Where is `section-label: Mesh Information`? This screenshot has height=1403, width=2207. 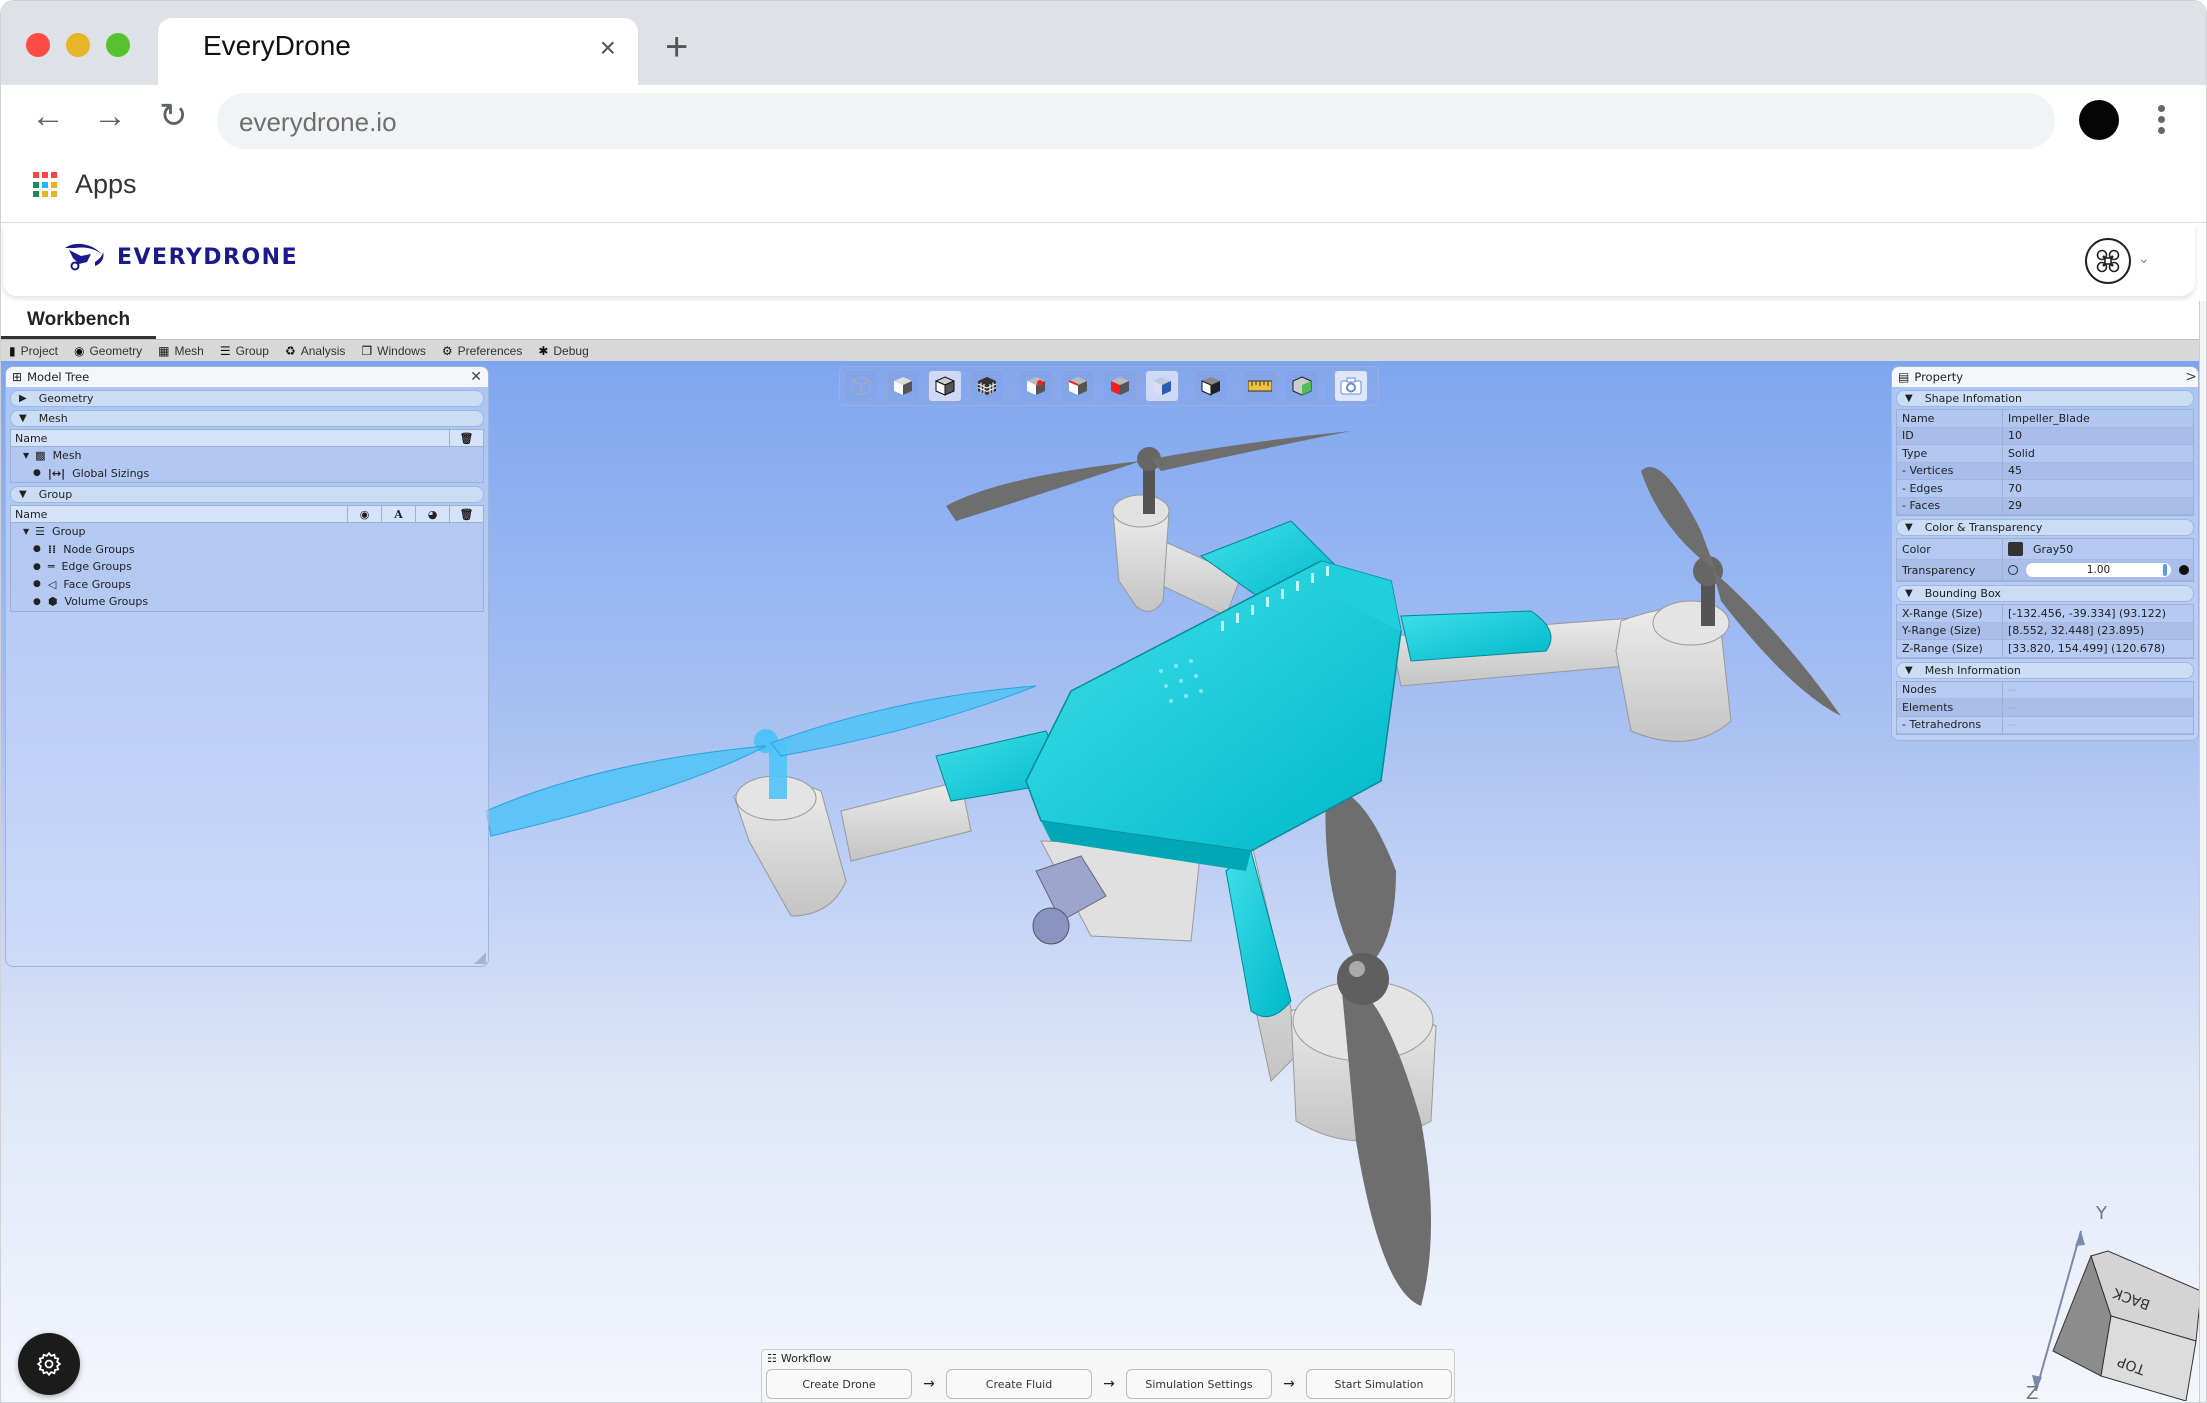
section-label: Mesh Information is located at coordinates (1972, 670).